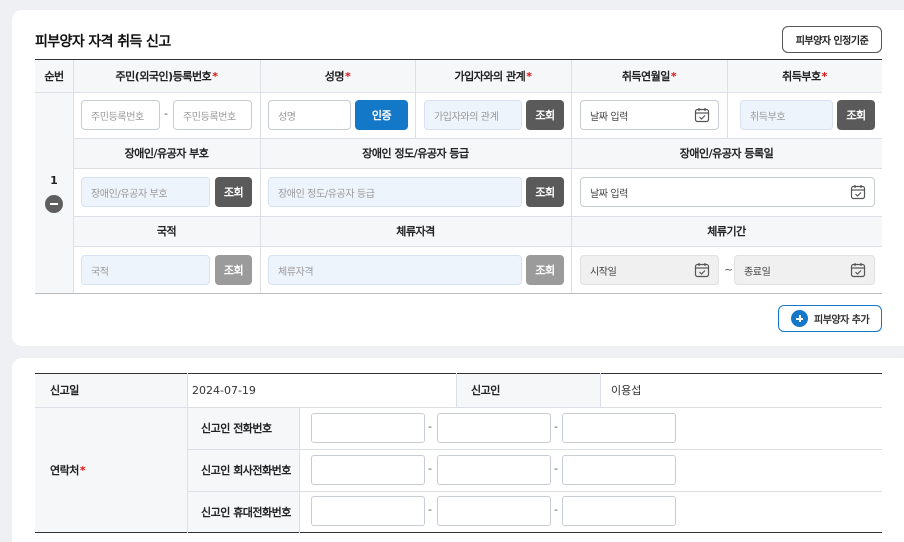  I want to click on company-phone-part3-input, so click(619, 470).